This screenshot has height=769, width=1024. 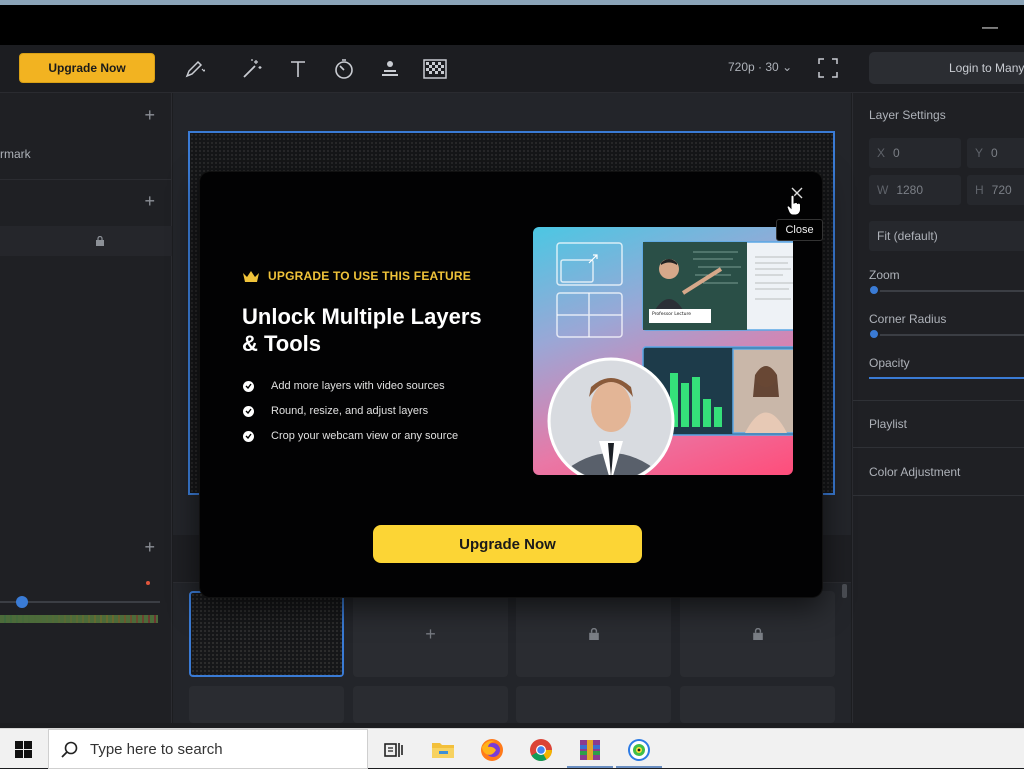 I want to click on y-key: Y, so click(x=979, y=153).